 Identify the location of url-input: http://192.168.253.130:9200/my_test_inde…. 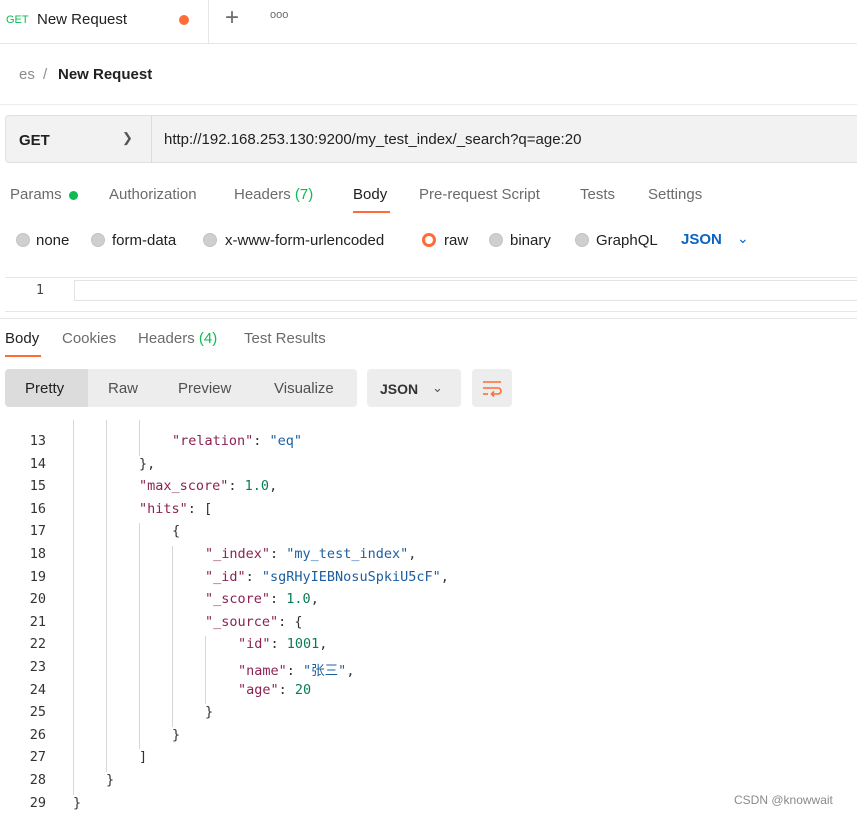
(372, 139).